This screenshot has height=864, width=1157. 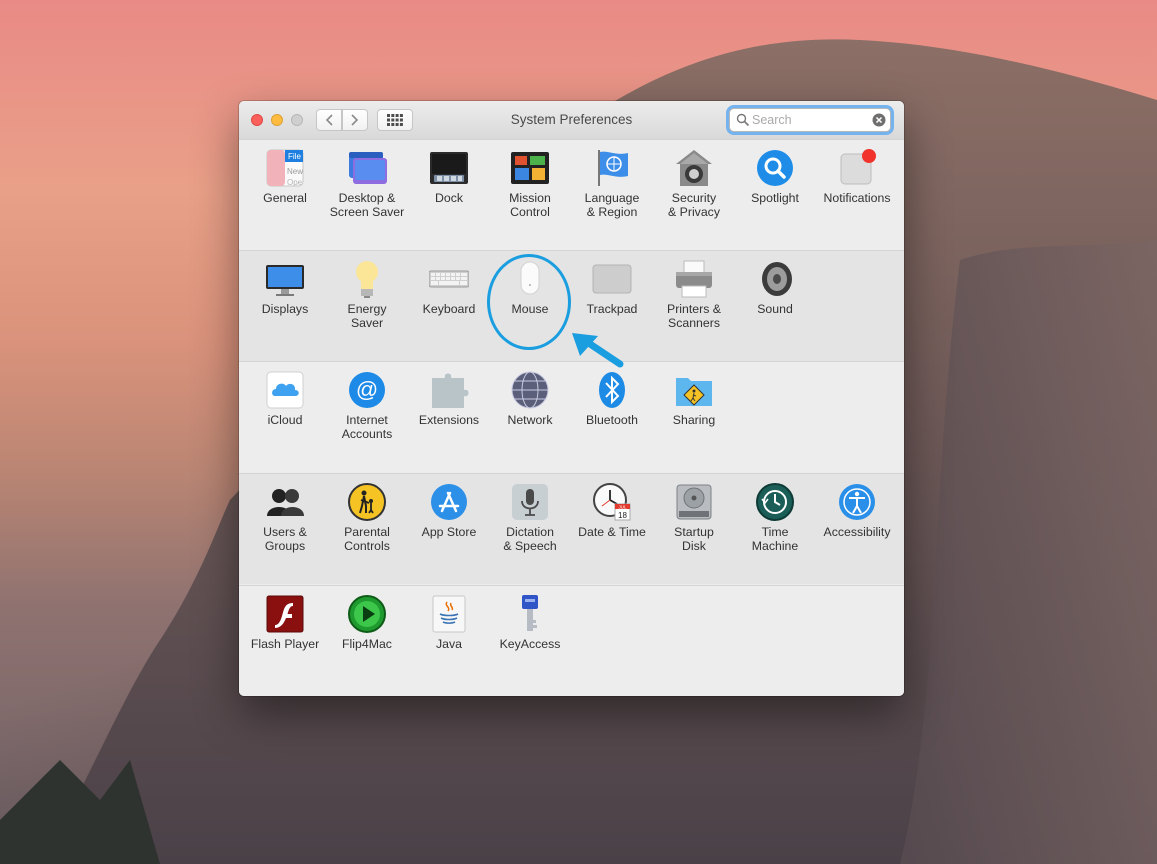 I want to click on pref-label: Desktop & Screen Saver, so click(x=367, y=205).